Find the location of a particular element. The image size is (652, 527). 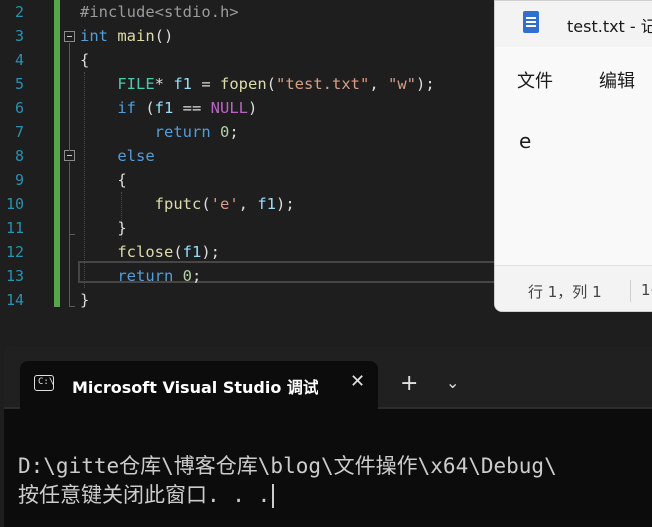

fold-region-line is located at coordinates (69, 97).